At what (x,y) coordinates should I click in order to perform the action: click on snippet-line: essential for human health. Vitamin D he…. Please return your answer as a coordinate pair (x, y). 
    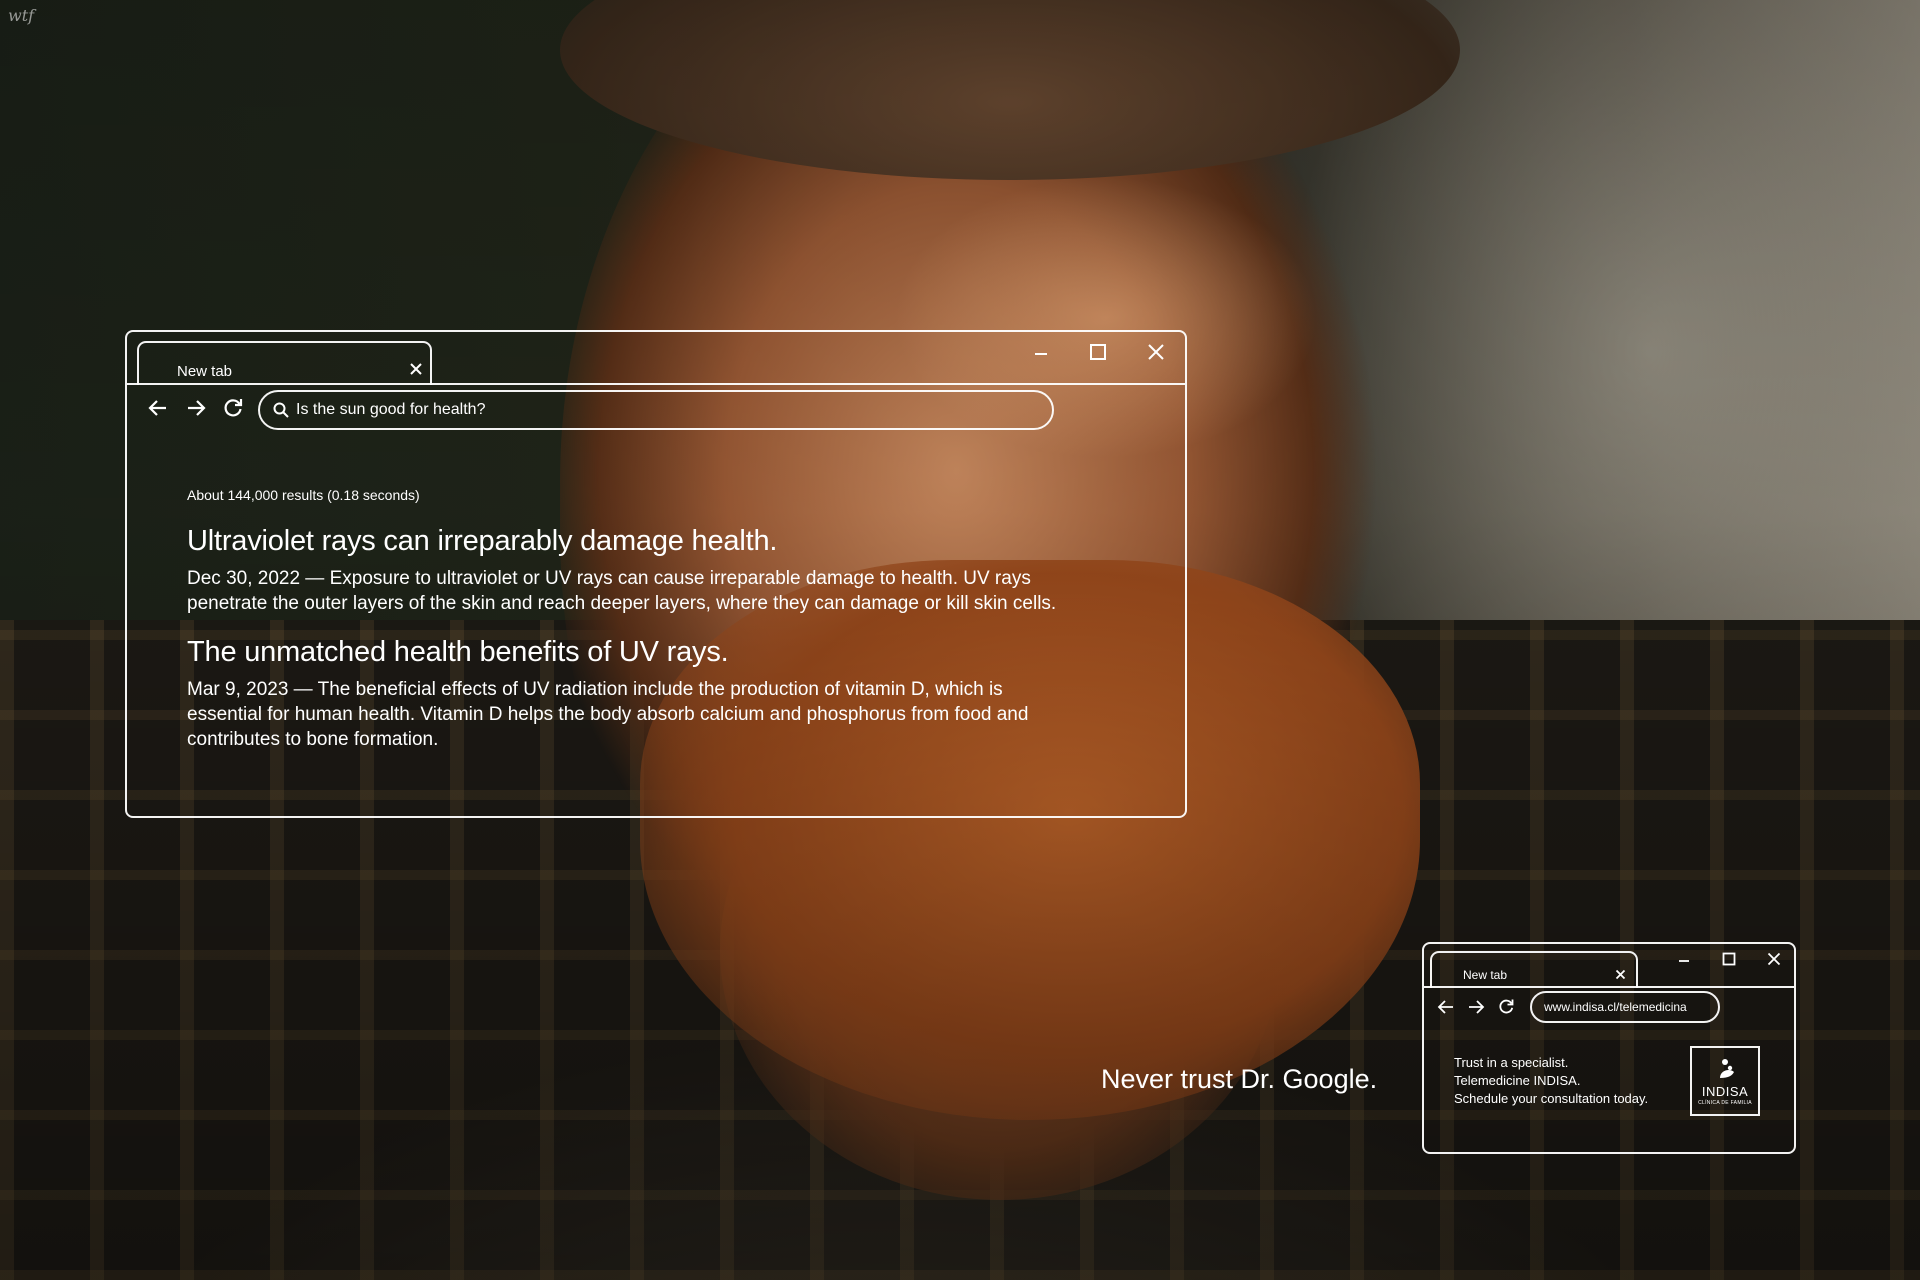
    Looking at the image, I should click on (608, 714).